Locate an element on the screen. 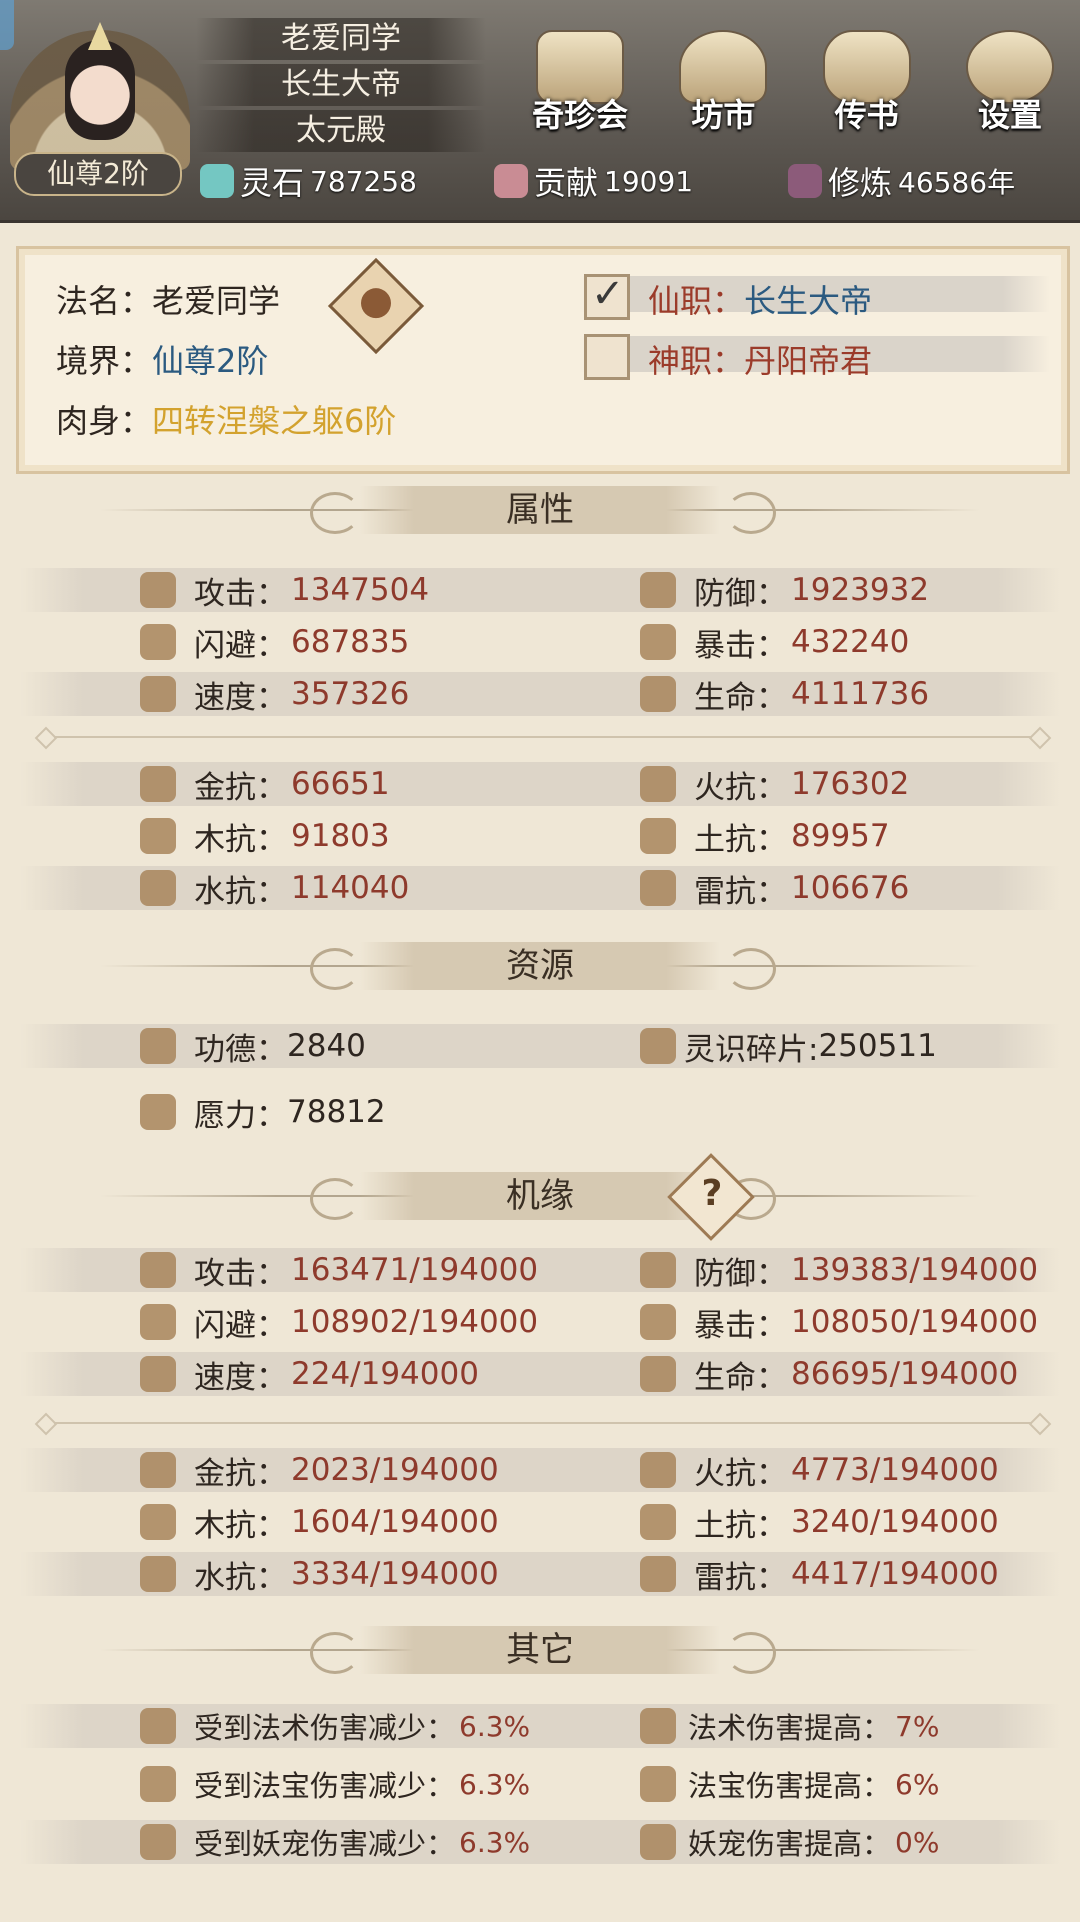  resource-stat-label: 灵识碎片: is located at coordinates (751, 1049).